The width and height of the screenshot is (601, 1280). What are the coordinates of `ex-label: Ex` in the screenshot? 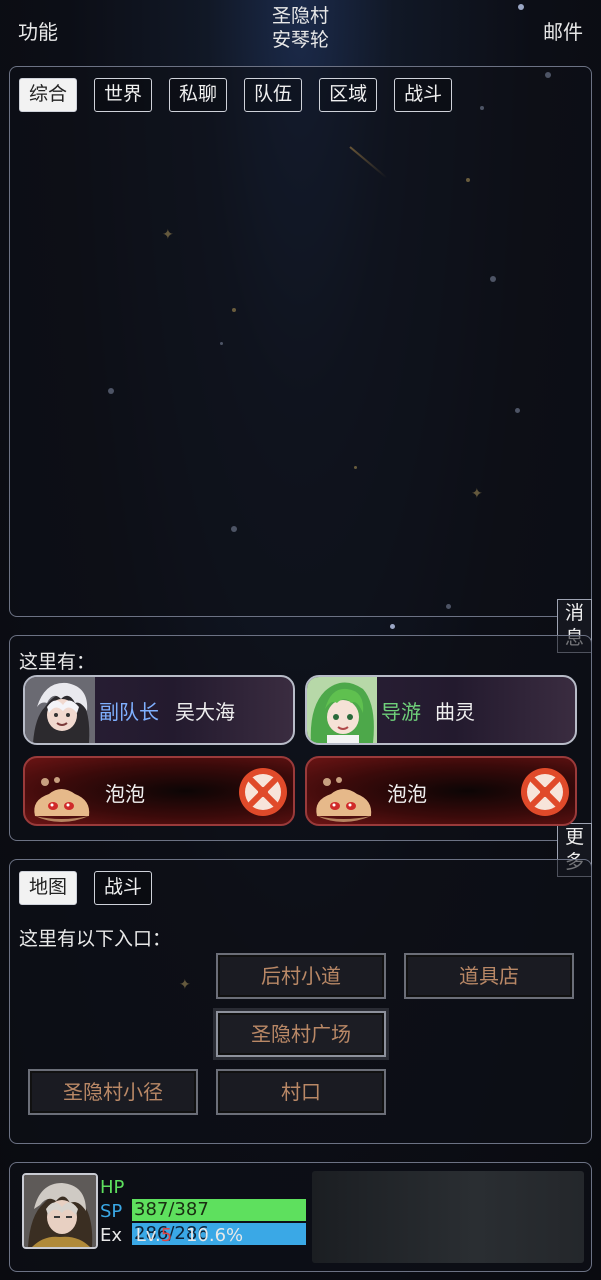 It's located at (111, 1235).